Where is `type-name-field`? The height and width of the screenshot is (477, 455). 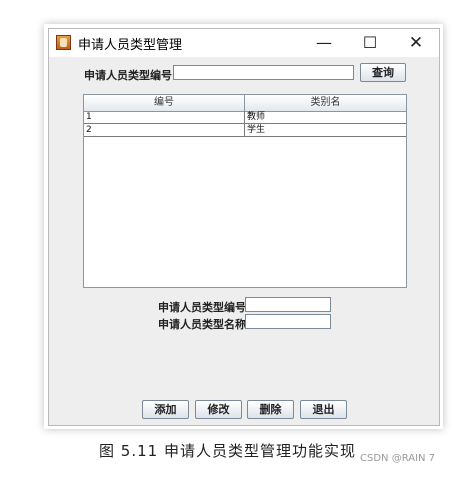 type-name-field is located at coordinates (288, 321).